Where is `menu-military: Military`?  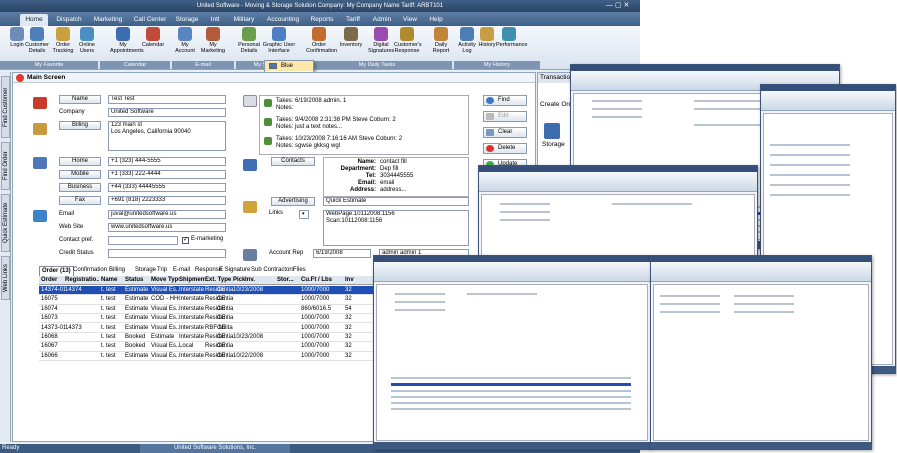
menu-military: Military is located at coordinates (244, 20).